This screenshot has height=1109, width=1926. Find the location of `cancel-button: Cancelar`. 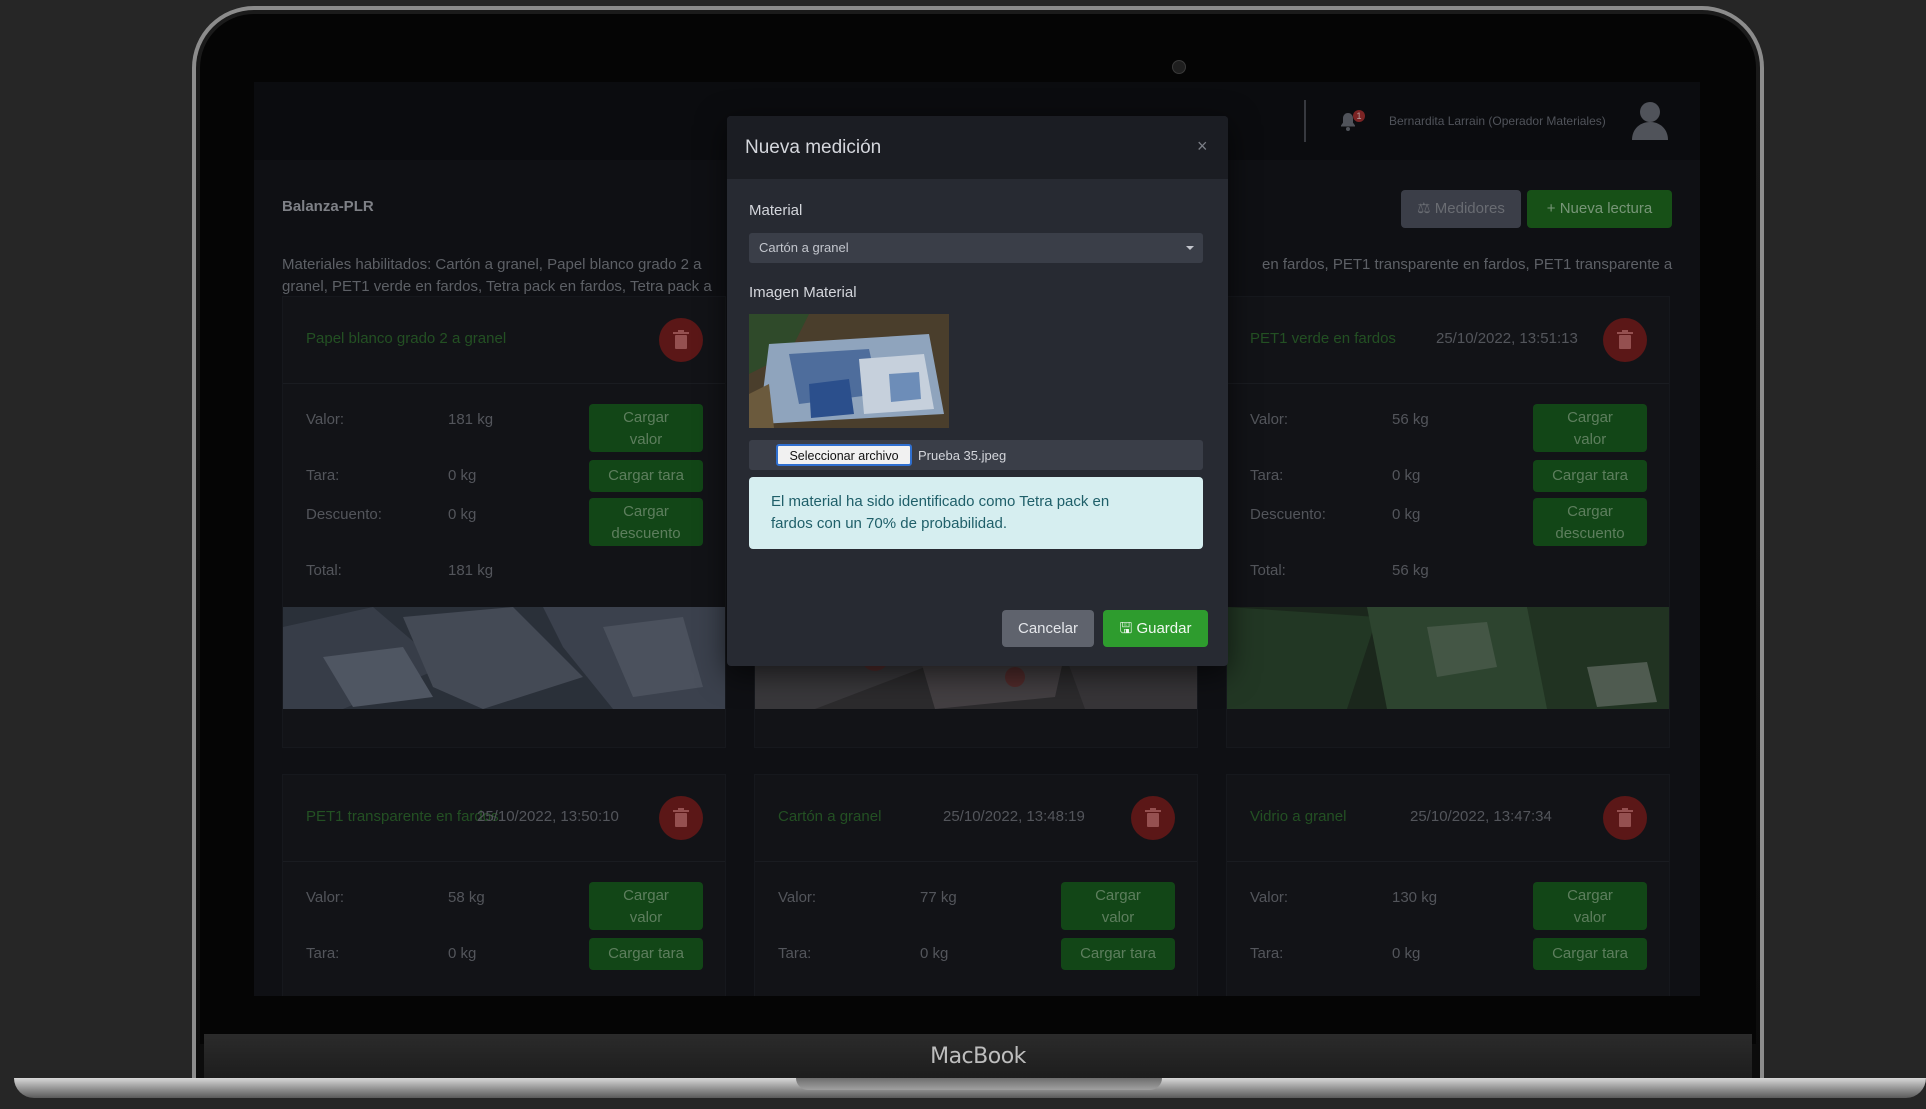

cancel-button: Cancelar is located at coordinates (1048, 628).